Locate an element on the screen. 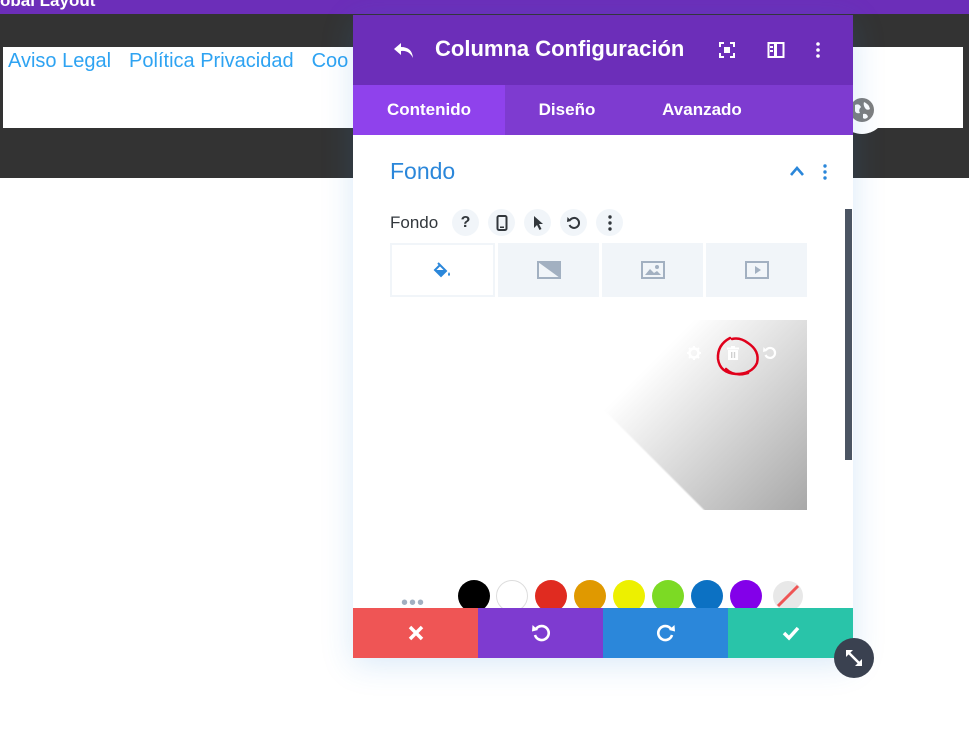 The width and height of the screenshot is (969, 736). resize-button is located at coordinates (854, 658).